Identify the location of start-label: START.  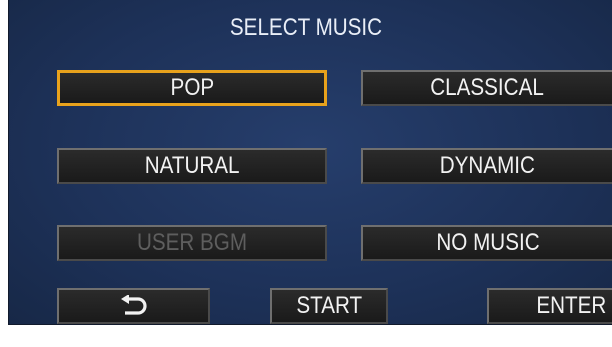
(329, 305).